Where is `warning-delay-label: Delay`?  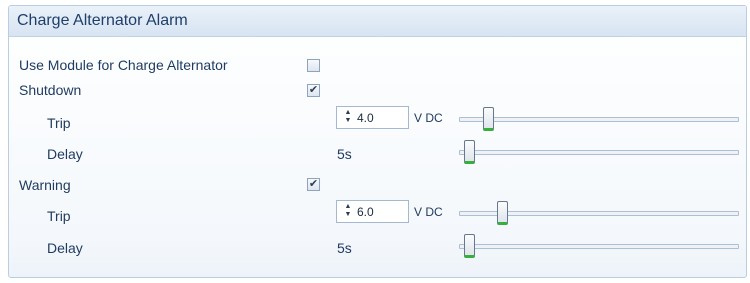
warning-delay-label: Delay is located at coordinates (65, 248).